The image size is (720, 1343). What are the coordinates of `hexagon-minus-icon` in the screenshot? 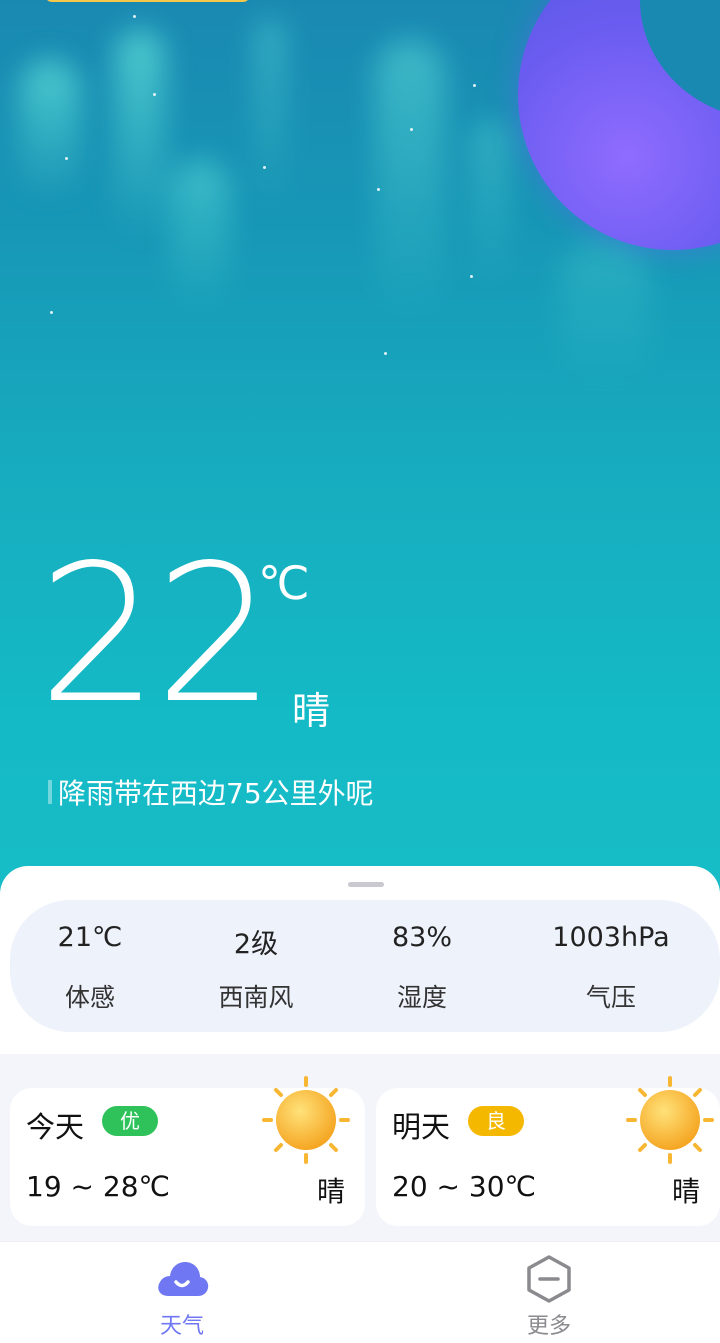 It's located at (549, 1279).